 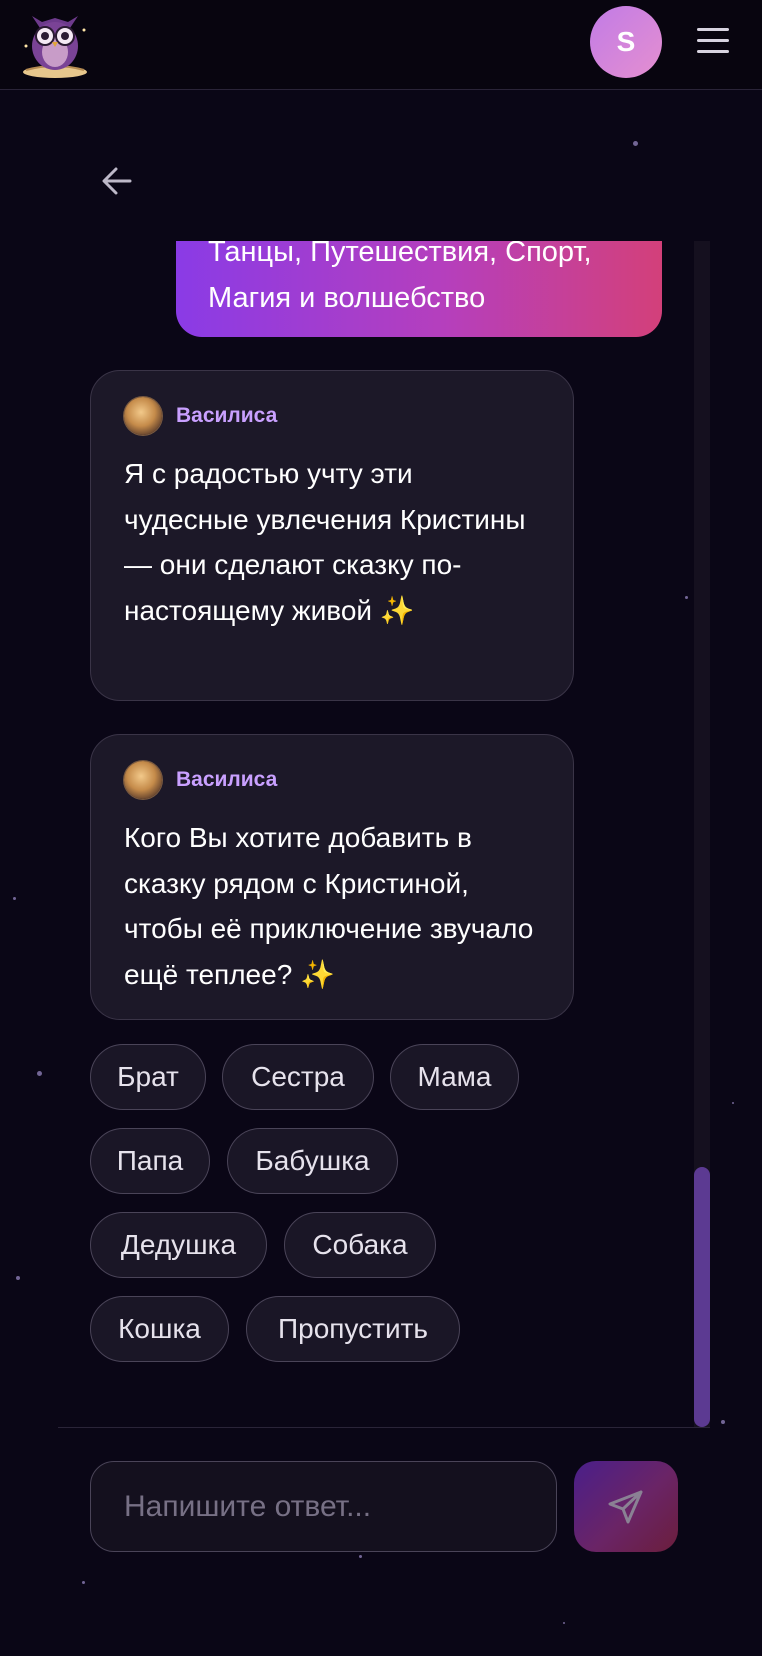 I want to click on chip-skip: Пропустить, so click(x=353, y=1329).